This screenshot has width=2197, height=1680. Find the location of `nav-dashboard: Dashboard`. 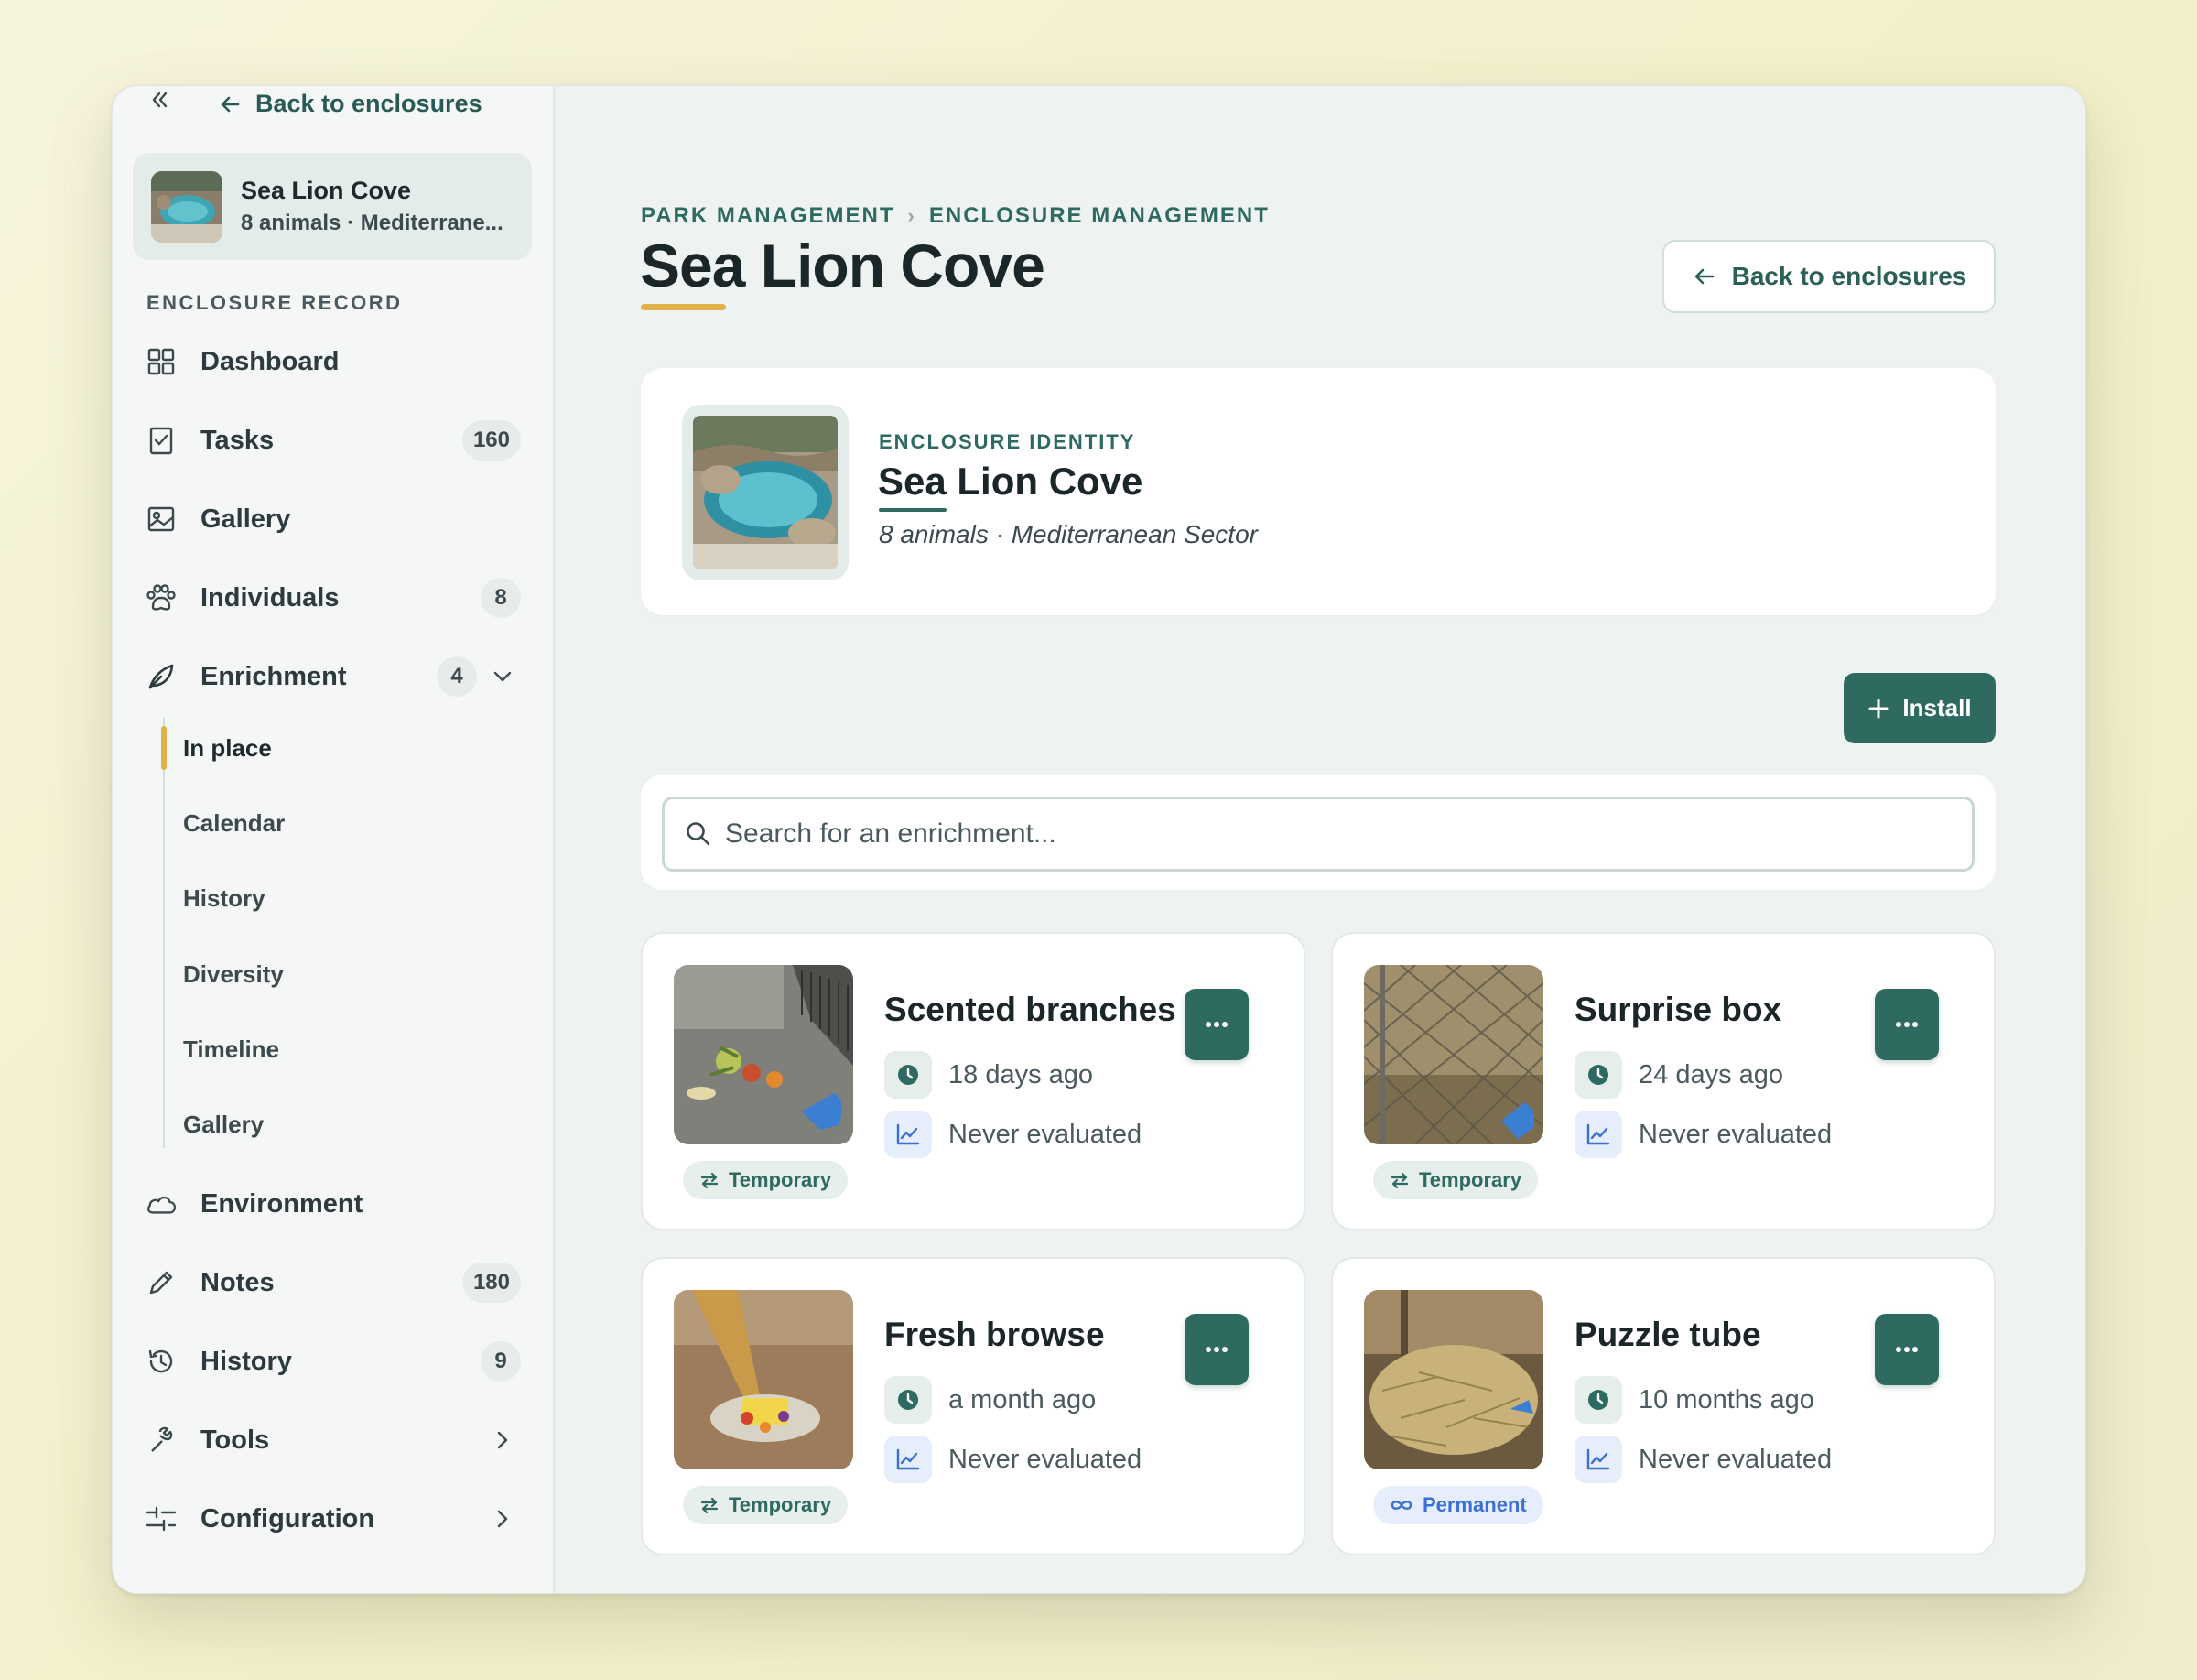

nav-dashboard: Dashboard is located at coordinates (333, 361).